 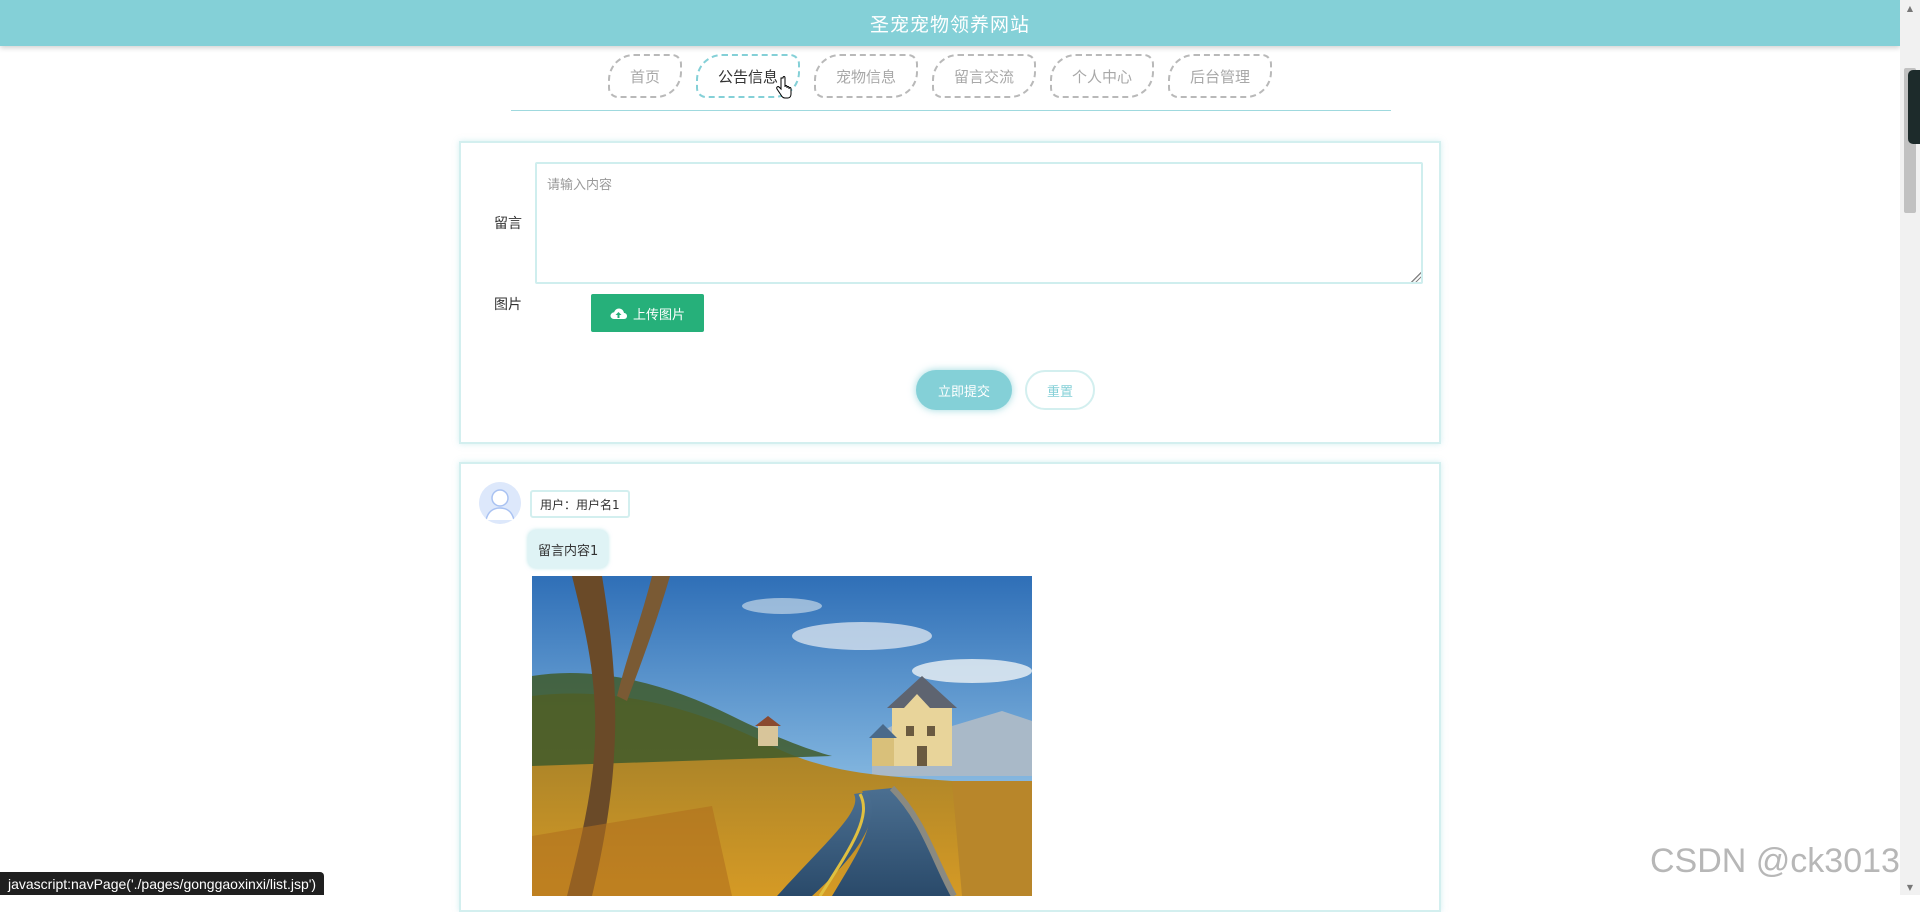 I want to click on scroll-down-icon: ▼, so click(x=1910, y=887).